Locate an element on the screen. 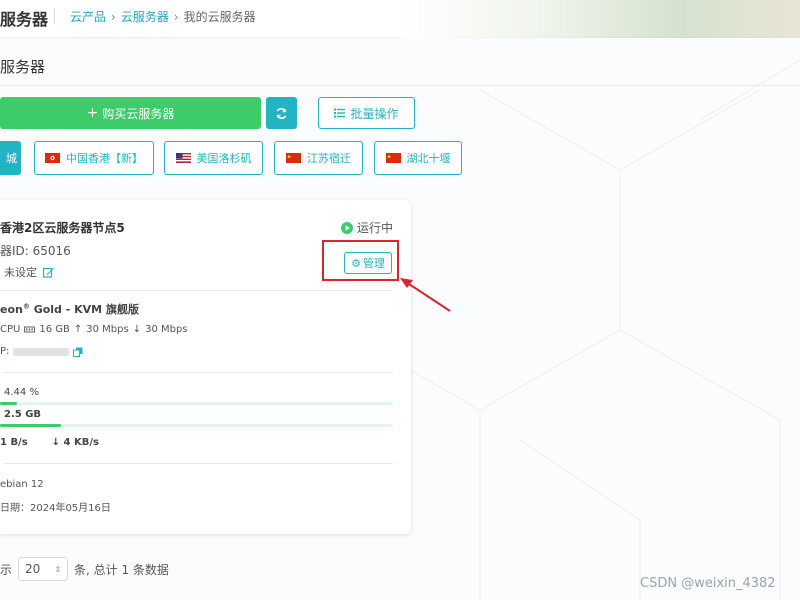 The height and width of the screenshot is (600, 800). region-label: 江苏宿迁 is located at coordinates (329, 158).